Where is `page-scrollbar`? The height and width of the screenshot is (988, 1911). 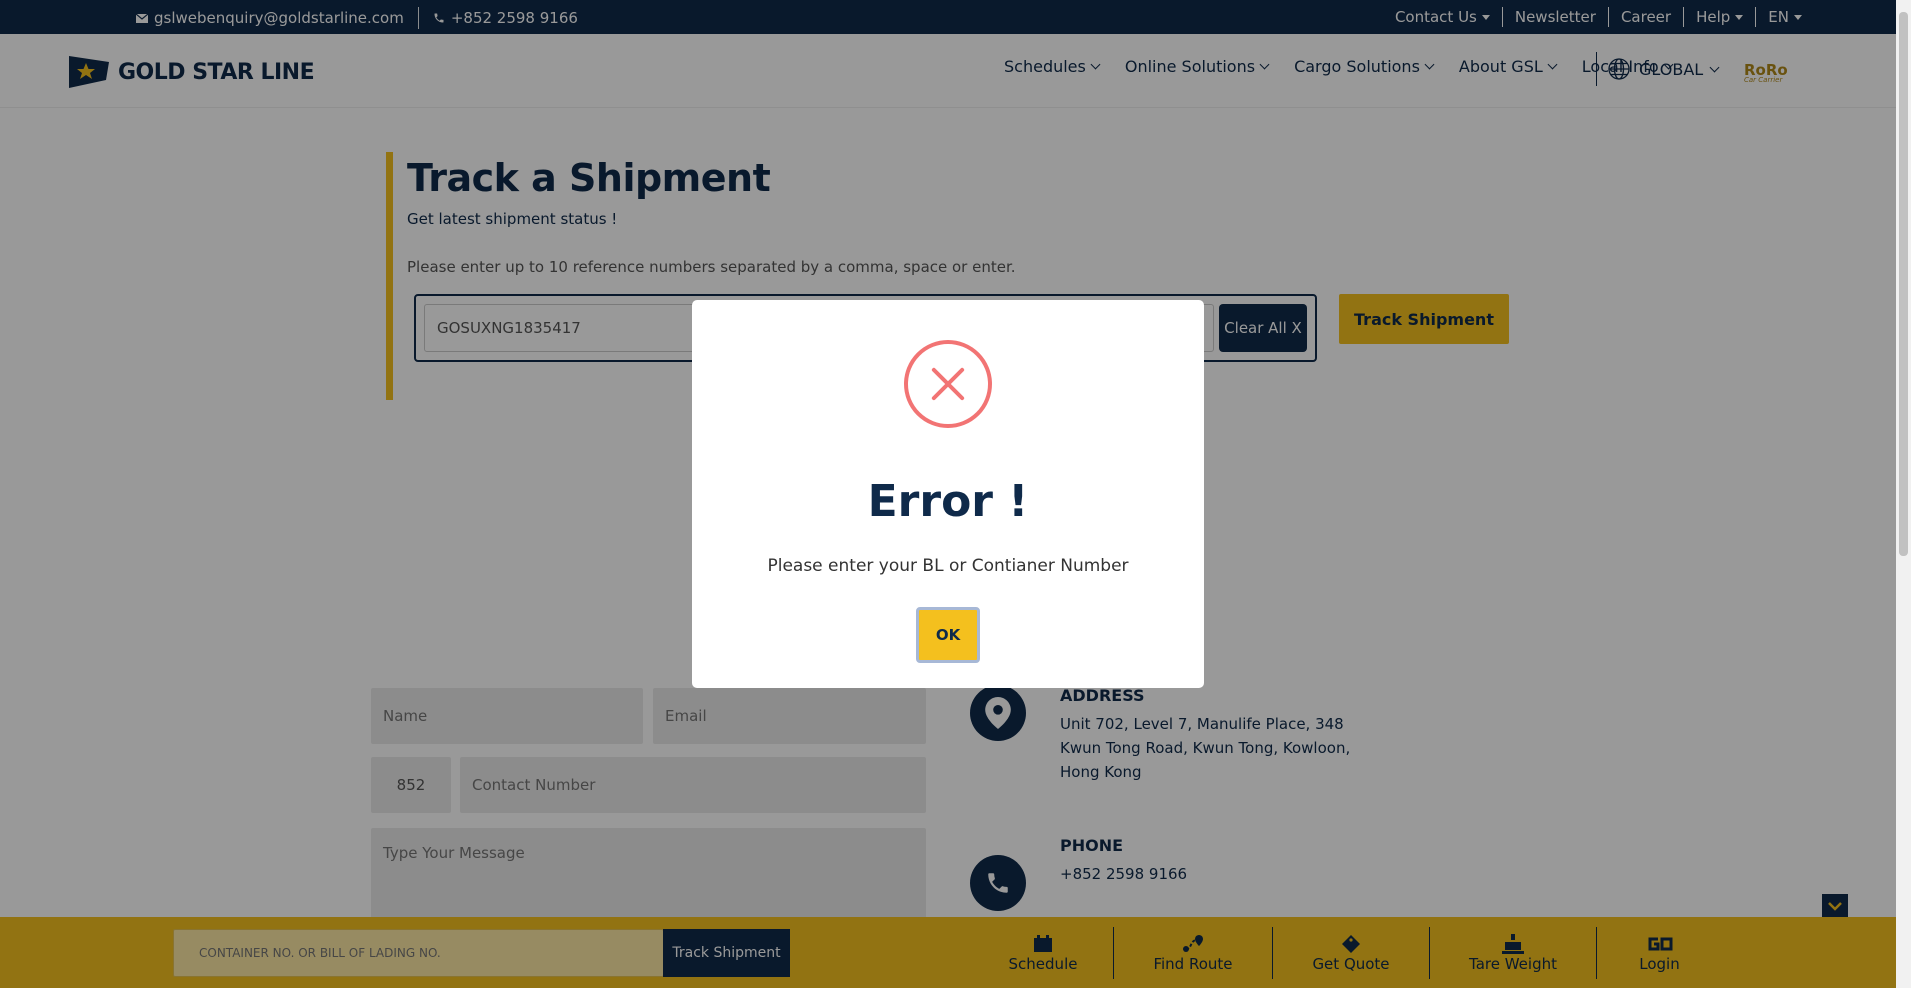 page-scrollbar is located at coordinates (1903, 494).